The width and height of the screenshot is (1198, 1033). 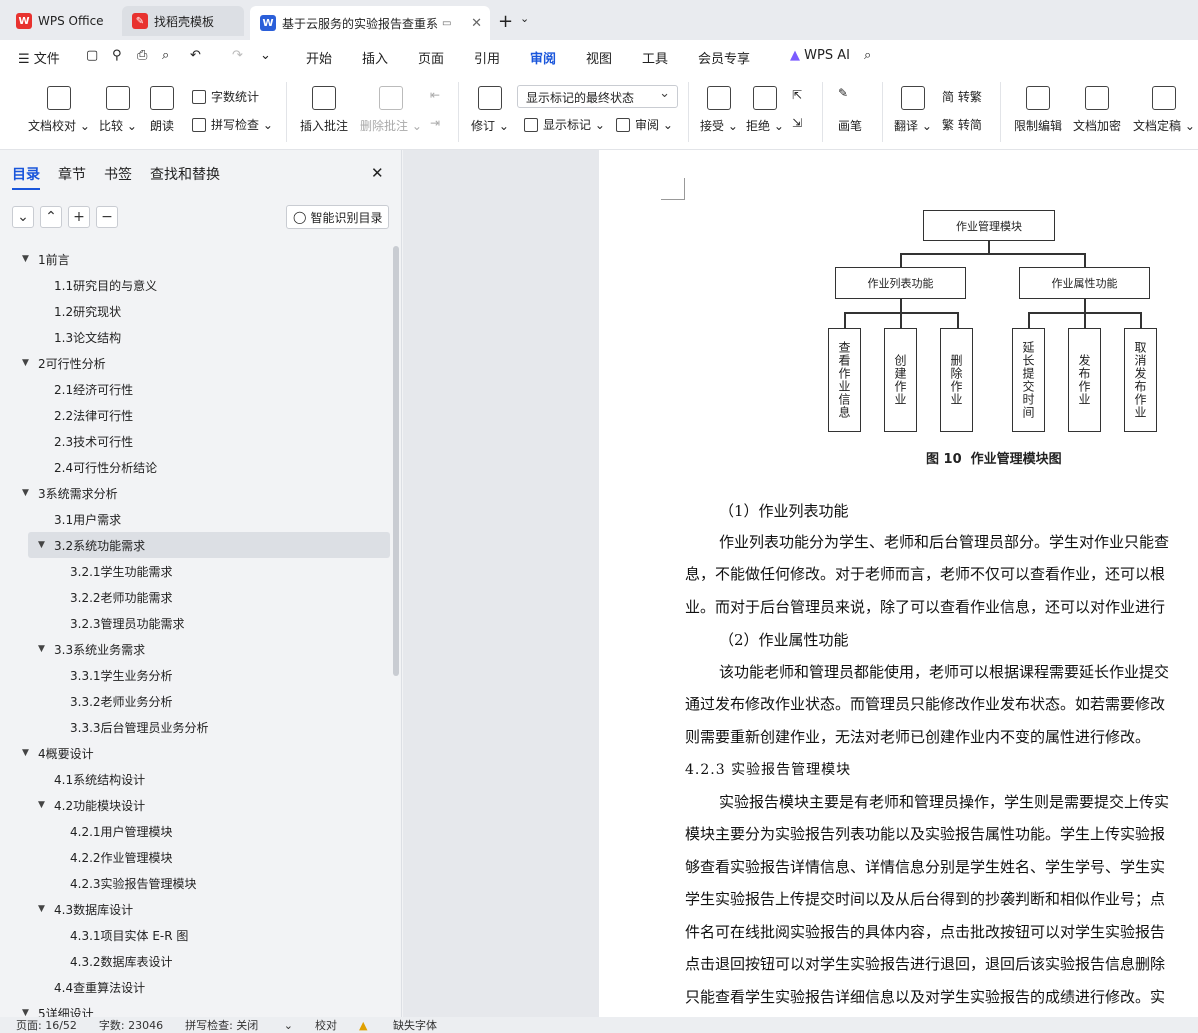 What do you see at coordinates (850, 110) in the screenshot?
I see `pen-button: ✎ 画笔` at bounding box center [850, 110].